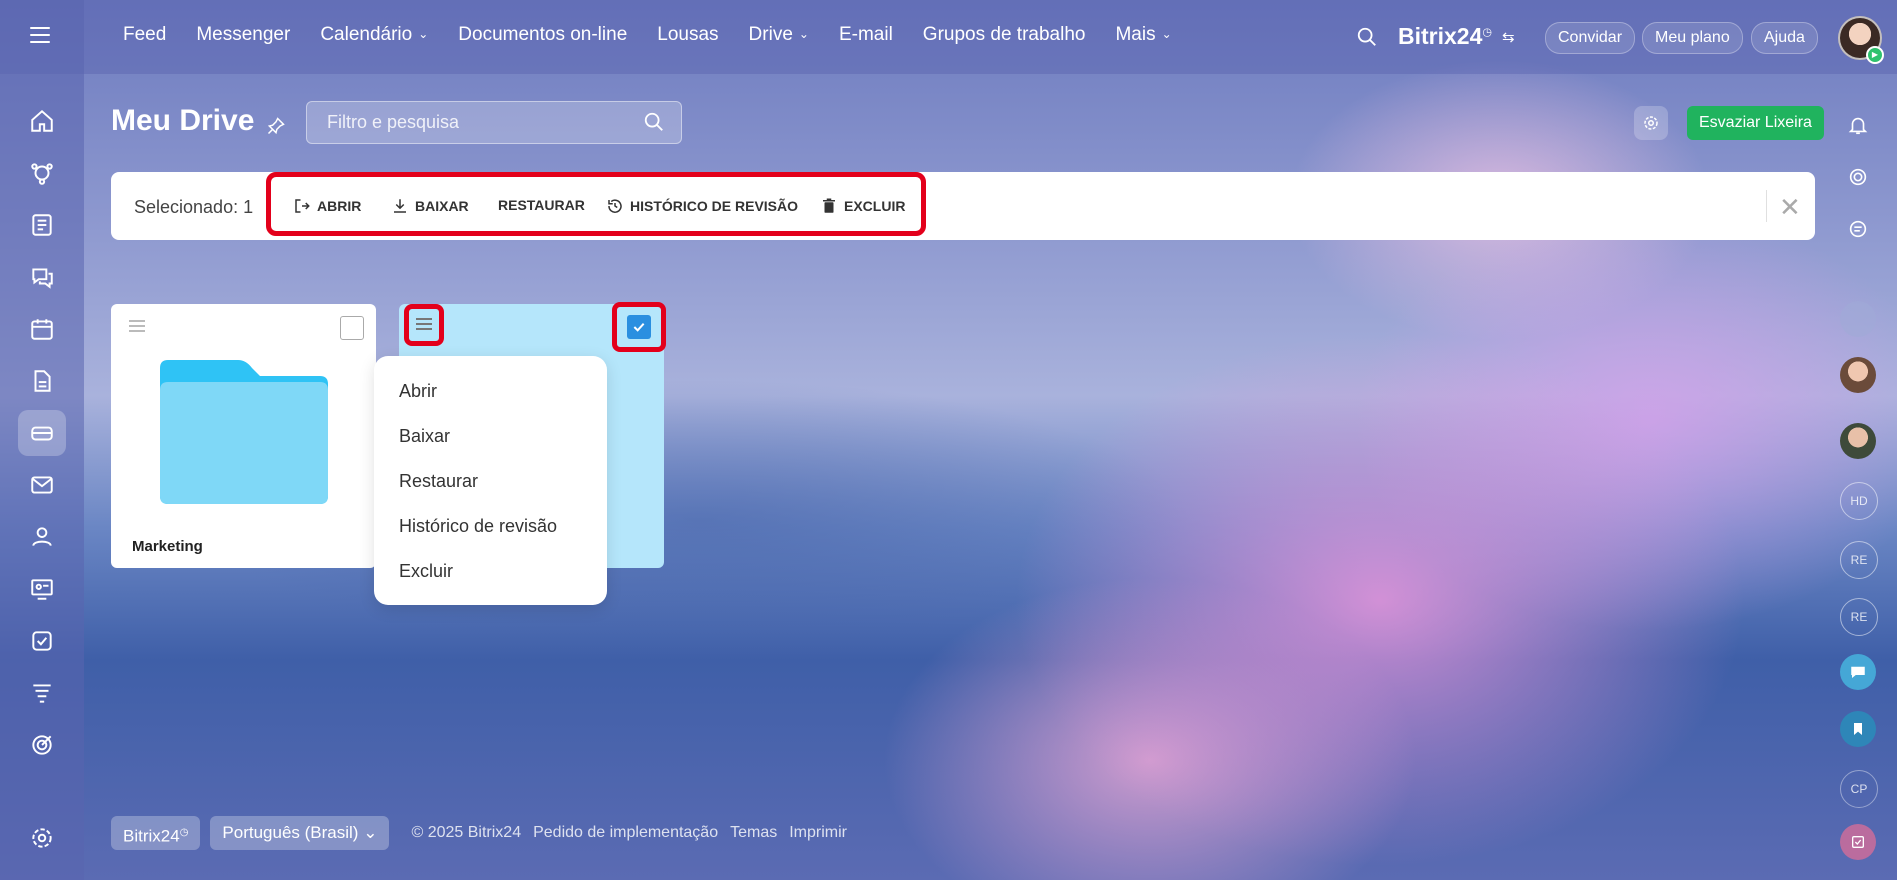  I want to click on footer-link-themes: Temas, so click(753, 833).